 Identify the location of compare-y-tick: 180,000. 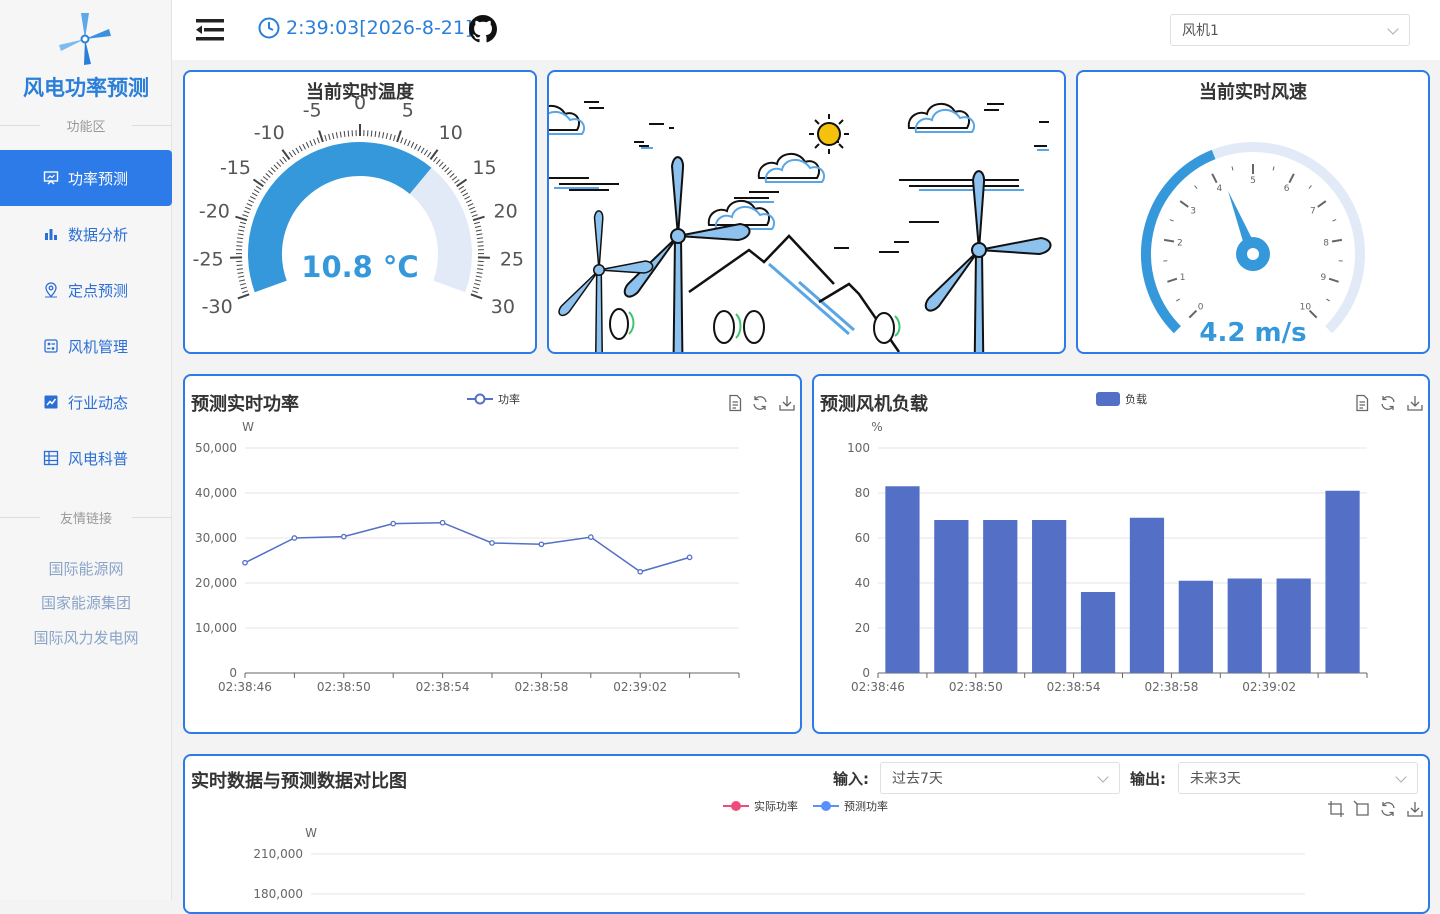
(278, 894).